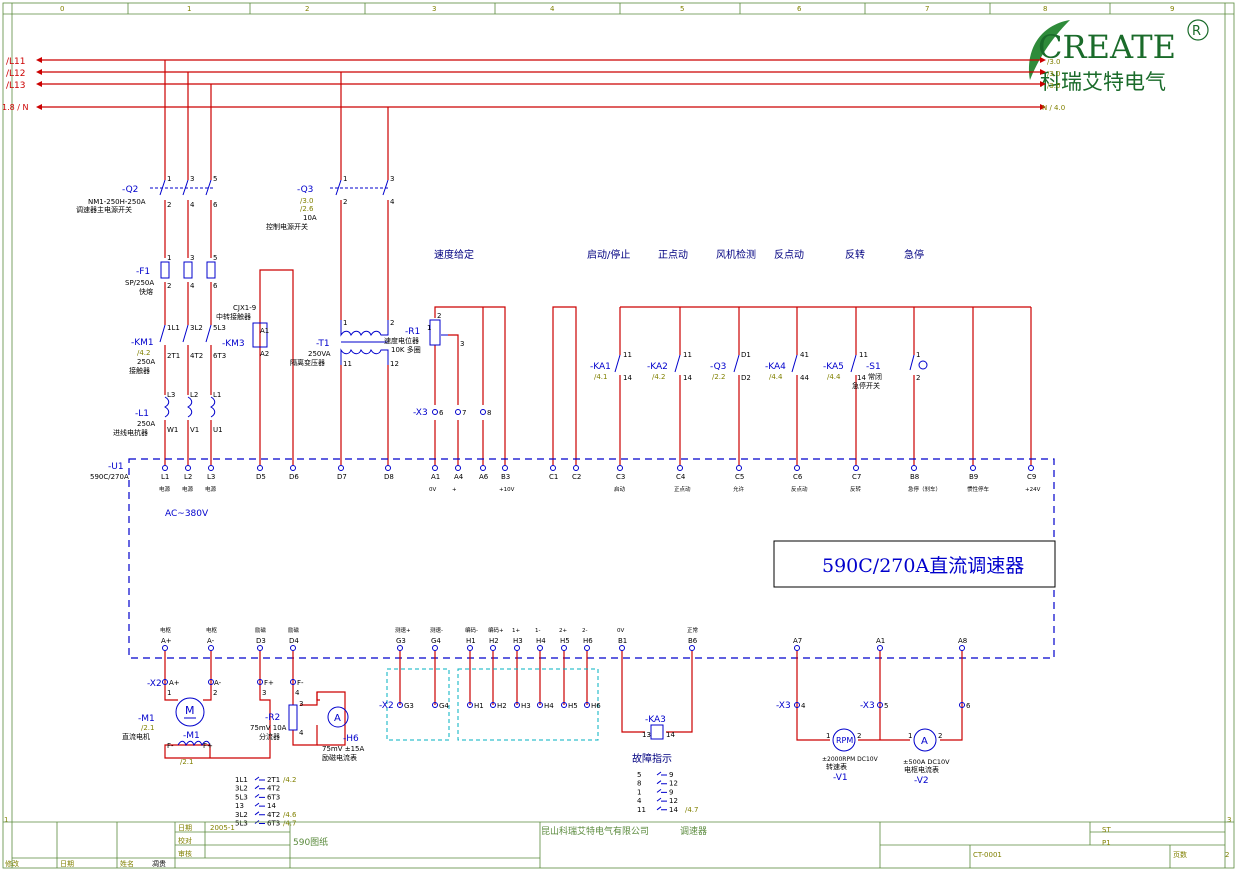 The width and height of the screenshot is (1237, 871). I want to click on u1-top-terminal-id: B9, so click(973, 477).